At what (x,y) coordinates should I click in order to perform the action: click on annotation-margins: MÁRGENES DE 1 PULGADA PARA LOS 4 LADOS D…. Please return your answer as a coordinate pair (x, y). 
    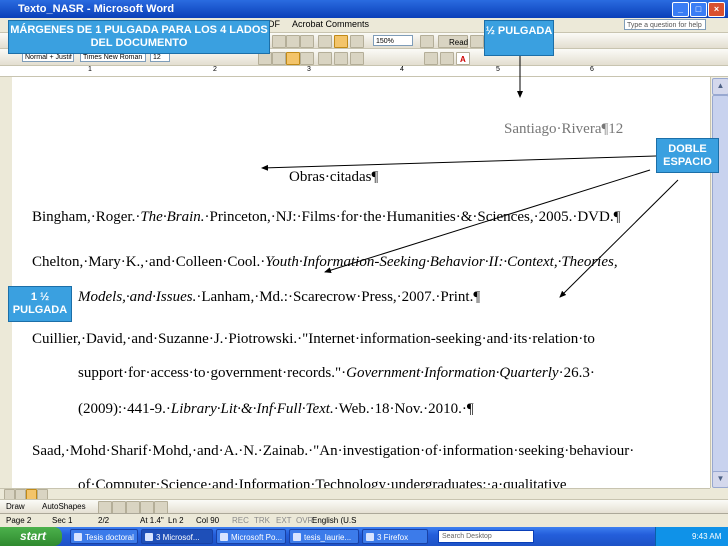
    Looking at the image, I should click on (139, 37).